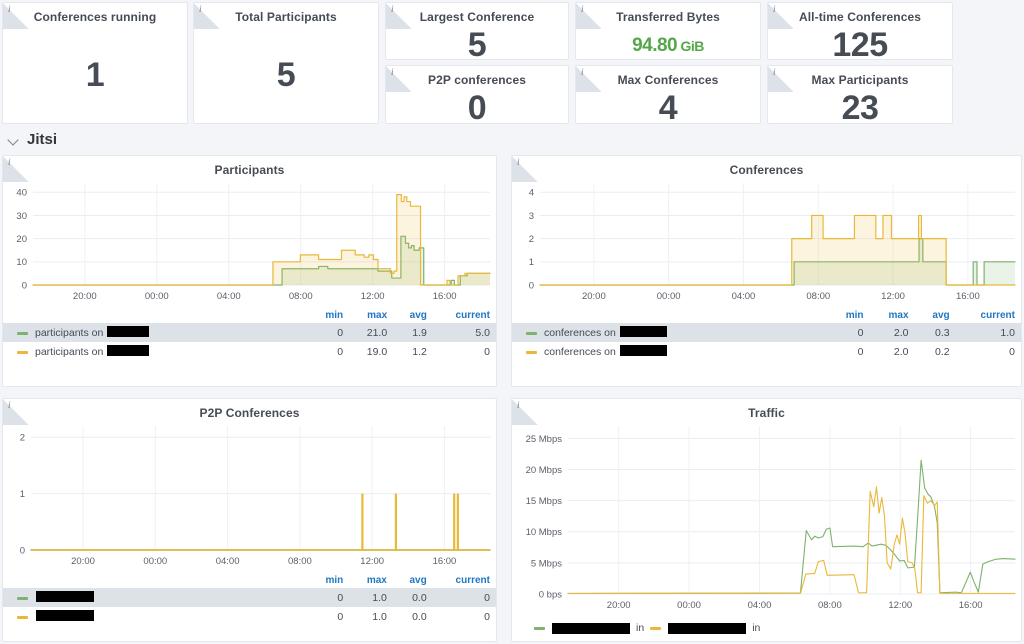 This screenshot has height=644, width=1024. I want to click on legend-avg-value: 0.3, so click(942, 332).